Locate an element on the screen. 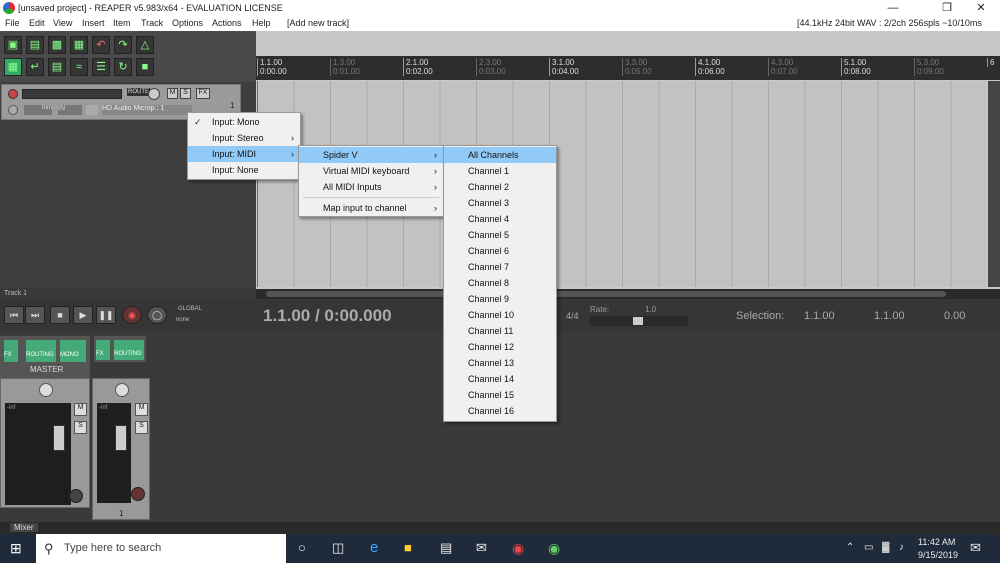 This screenshot has height=563, width=1000. notification-icon: ✉ is located at coordinates (975, 548).